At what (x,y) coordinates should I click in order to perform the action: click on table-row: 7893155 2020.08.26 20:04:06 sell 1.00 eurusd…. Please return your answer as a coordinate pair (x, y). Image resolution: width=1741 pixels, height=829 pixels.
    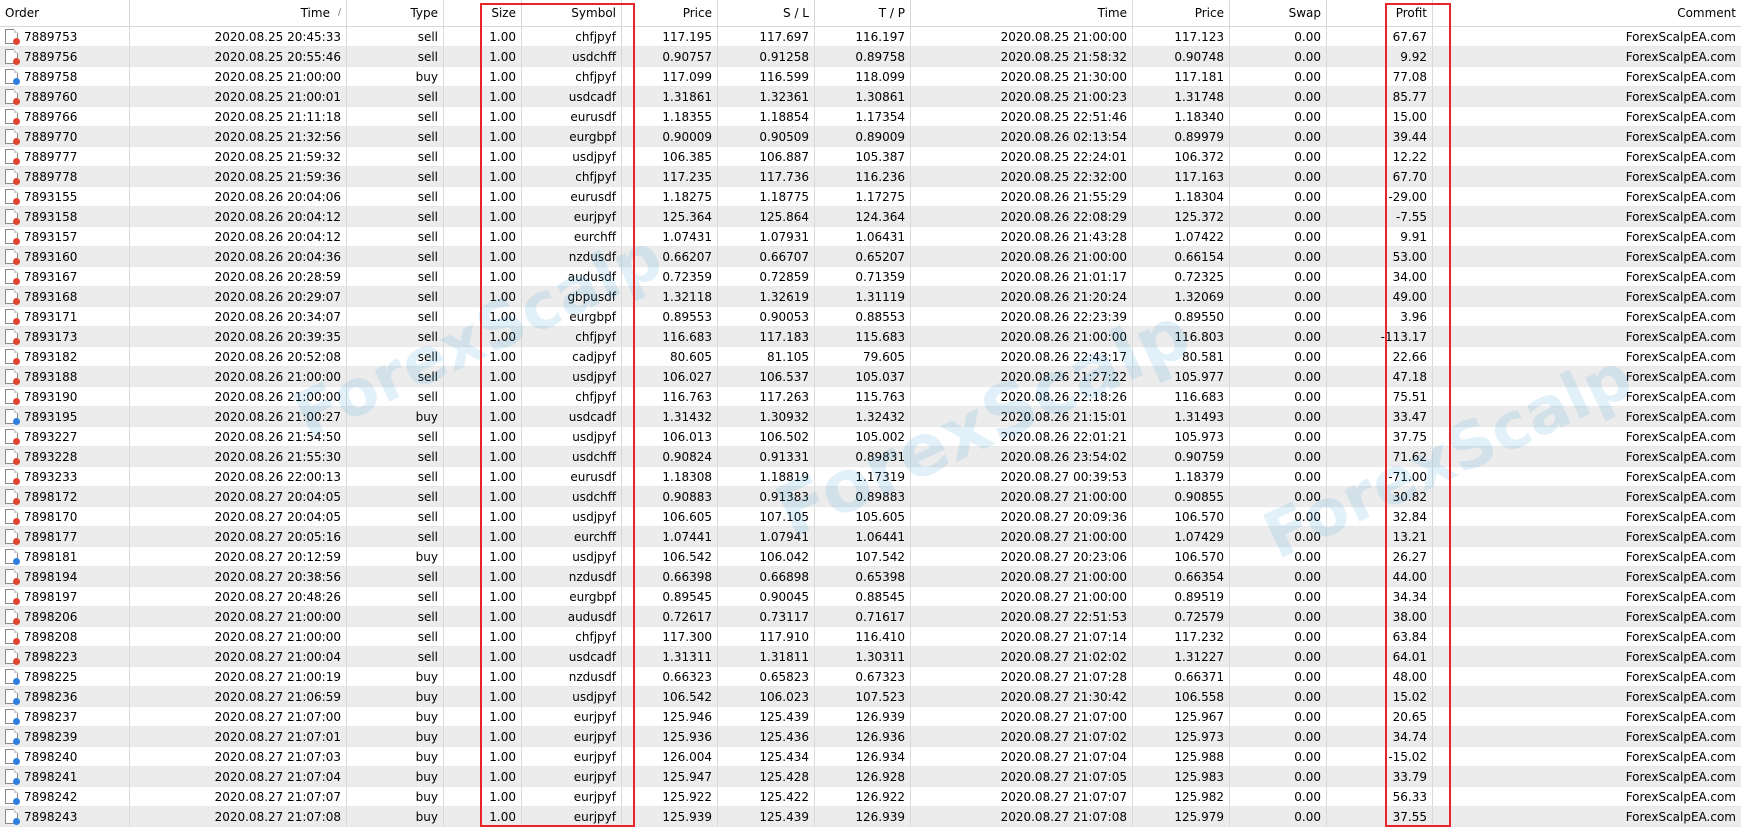
    Looking at the image, I should click on (870, 197).